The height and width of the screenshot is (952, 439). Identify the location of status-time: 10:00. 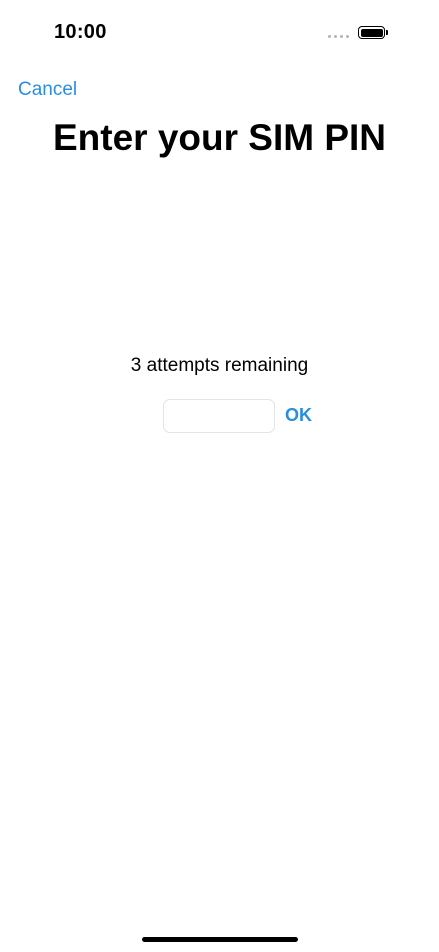
(80, 32).